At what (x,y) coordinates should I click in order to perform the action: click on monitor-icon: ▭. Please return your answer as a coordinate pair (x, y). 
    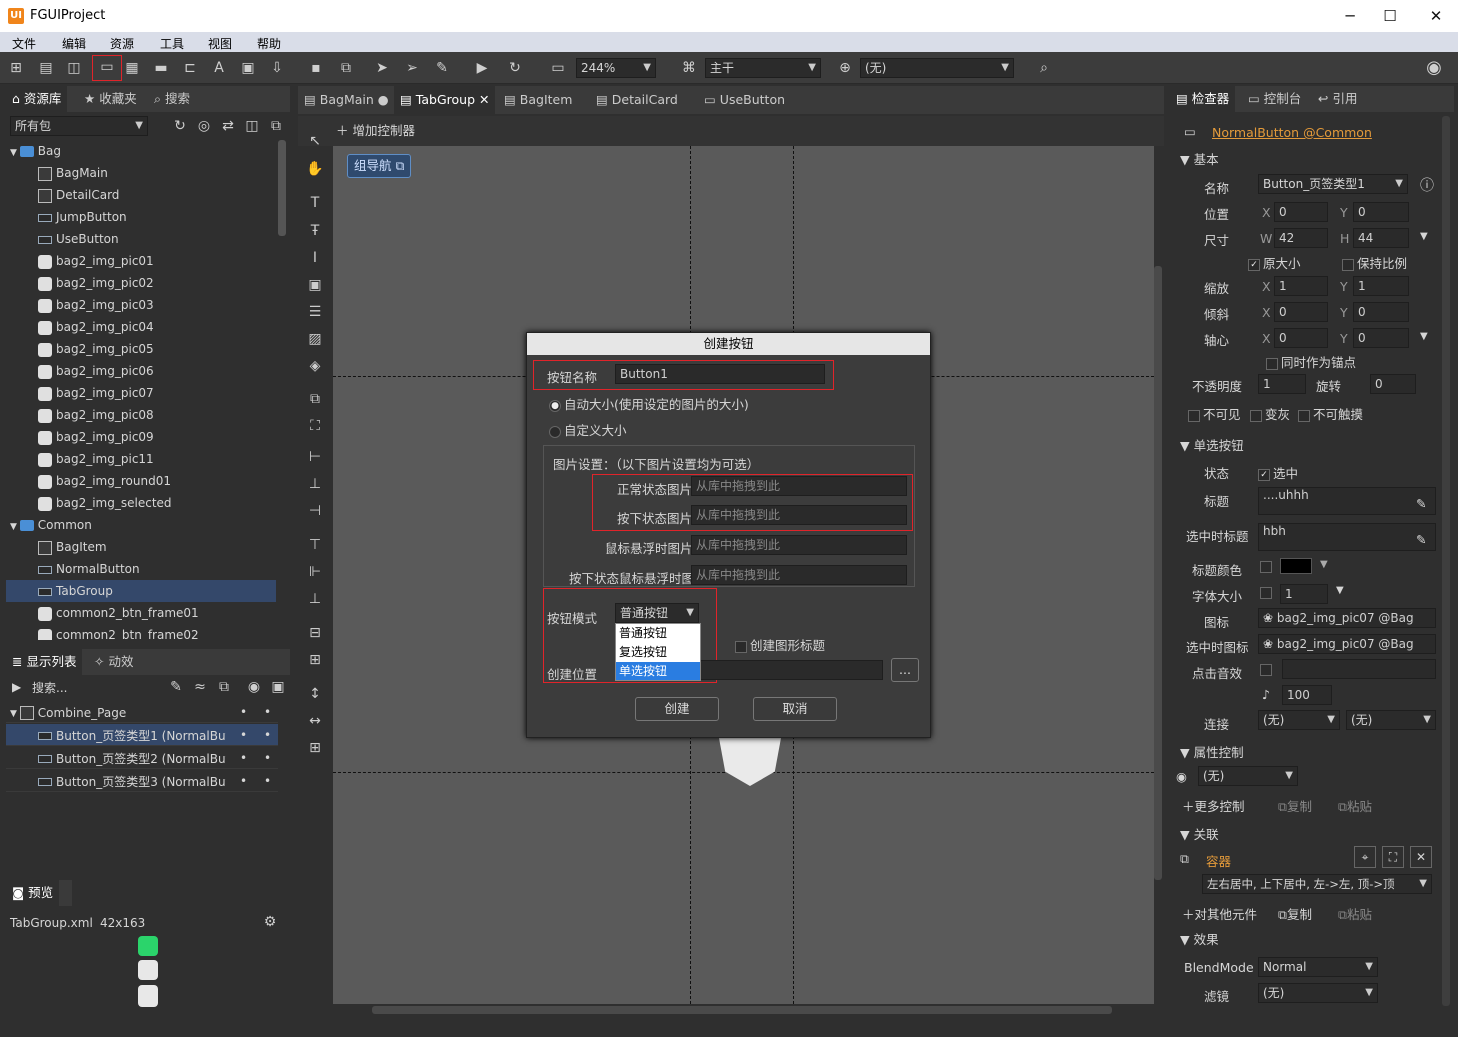
    Looking at the image, I should click on (558, 68).